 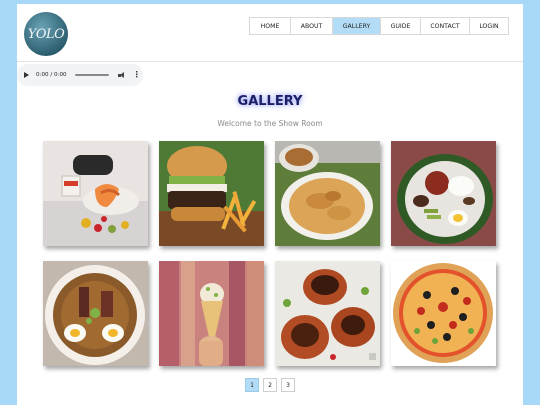 I want to click on logo: YOLO, so click(x=46, y=34).